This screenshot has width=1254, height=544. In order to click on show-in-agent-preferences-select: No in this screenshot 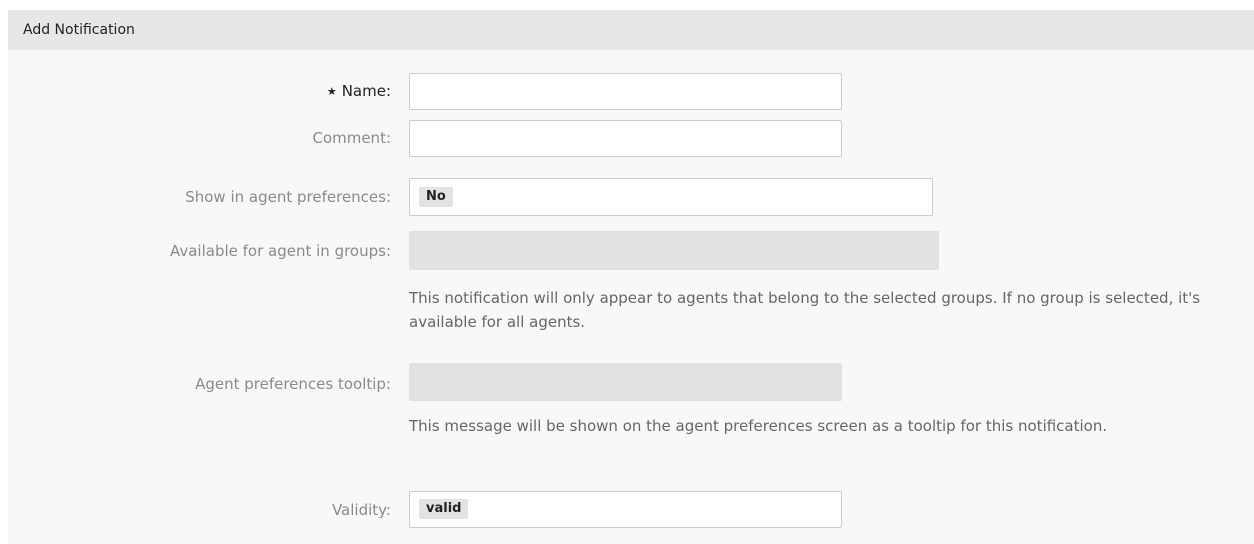, I will do `click(671, 197)`.